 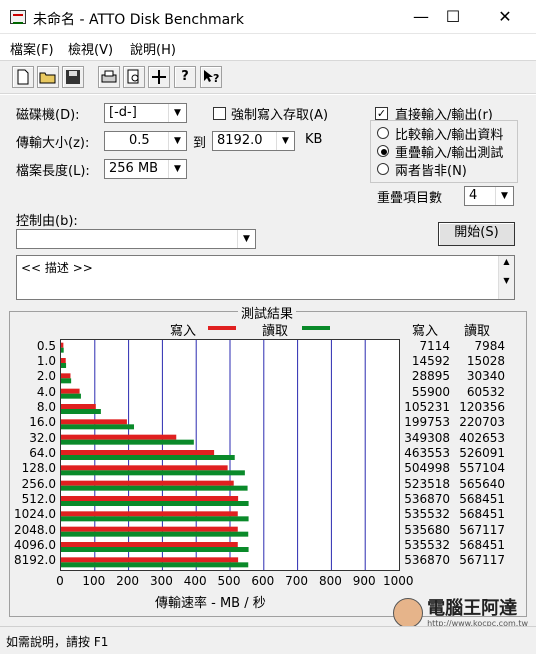 What do you see at coordinates (23, 77) in the screenshot?
I see `new-file-icon` at bounding box center [23, 77].